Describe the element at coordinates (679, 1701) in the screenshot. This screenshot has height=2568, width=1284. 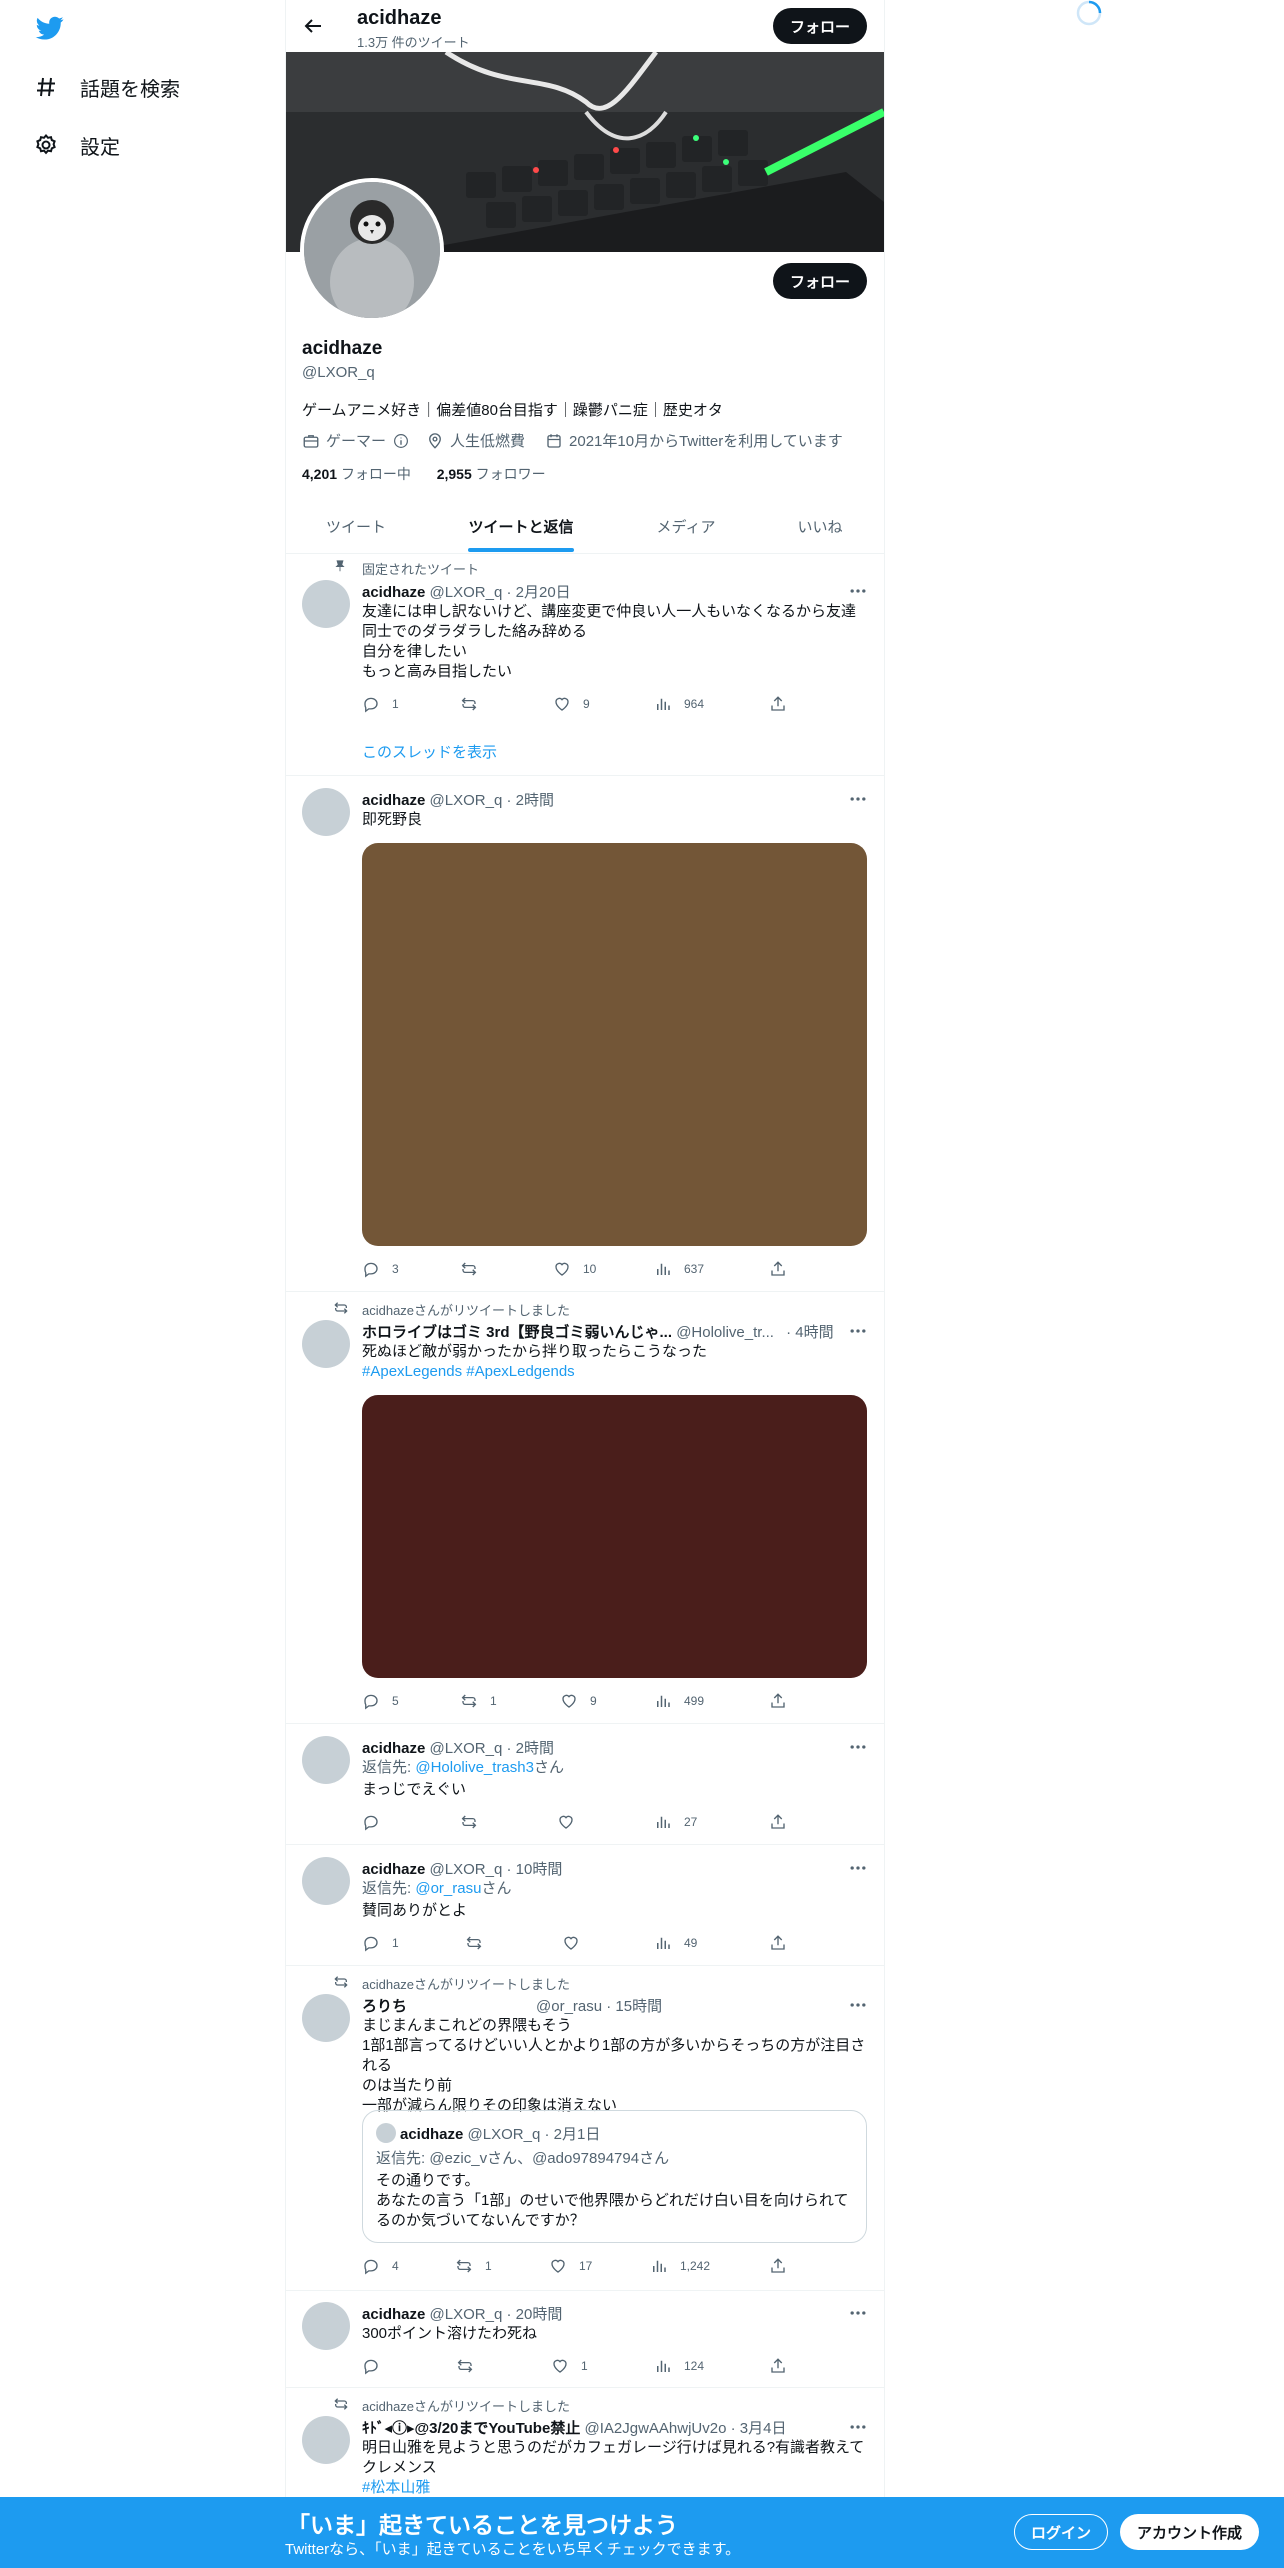
I see `views-action: 499` at that location.